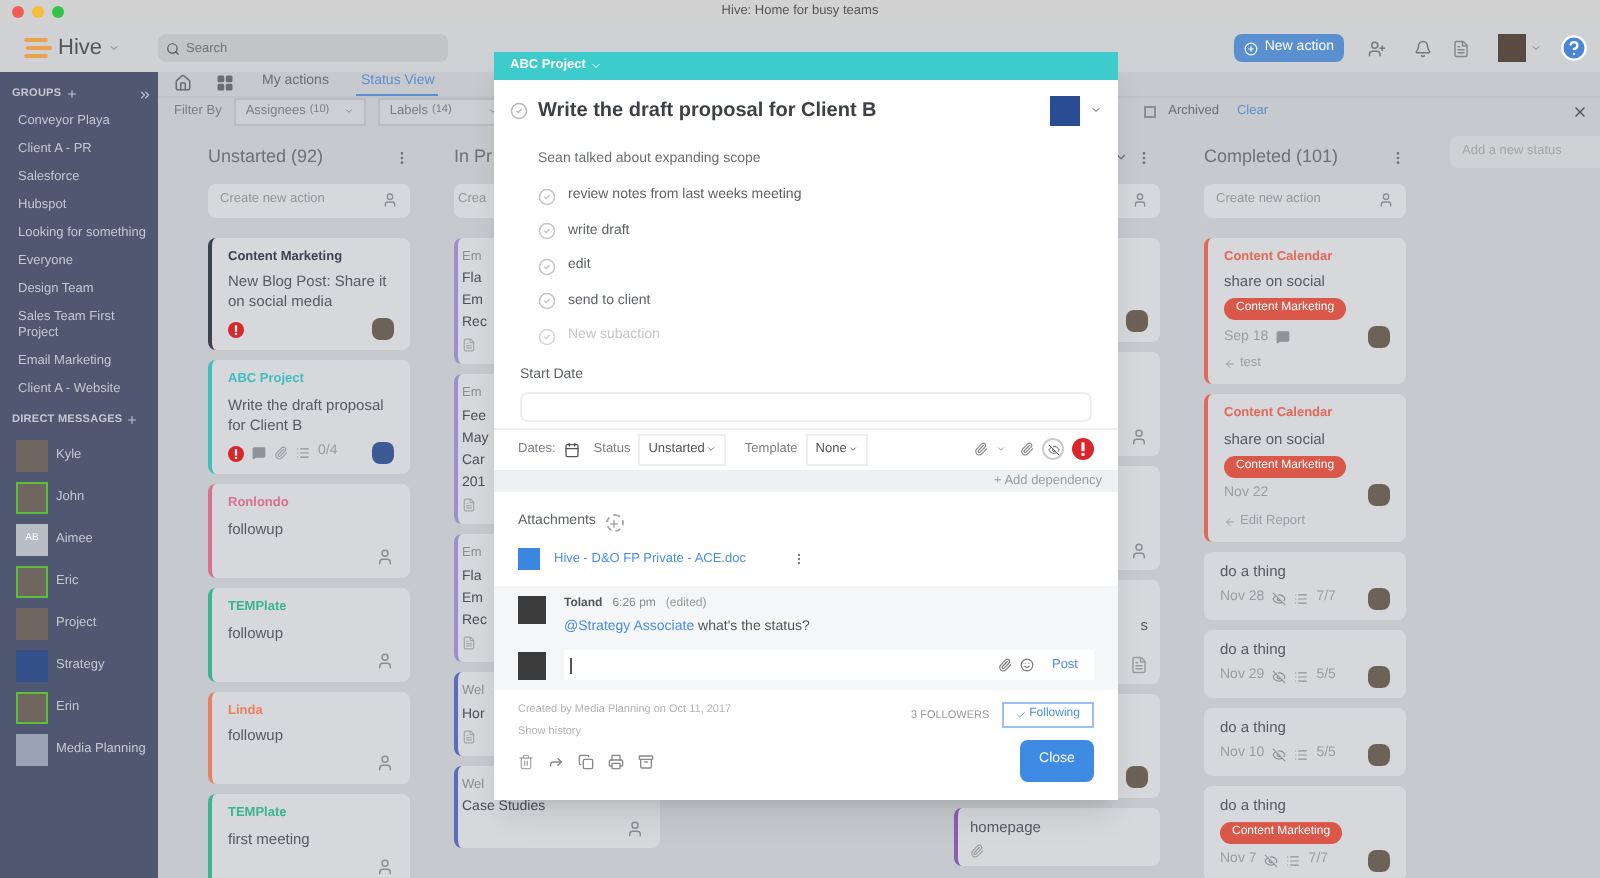 The height and width of the screenshot is (878, 1600). What do you see at coordinates (473, 156) in the screenshot?
I see `column-title: In Pr` at bounding box center [473, 156].